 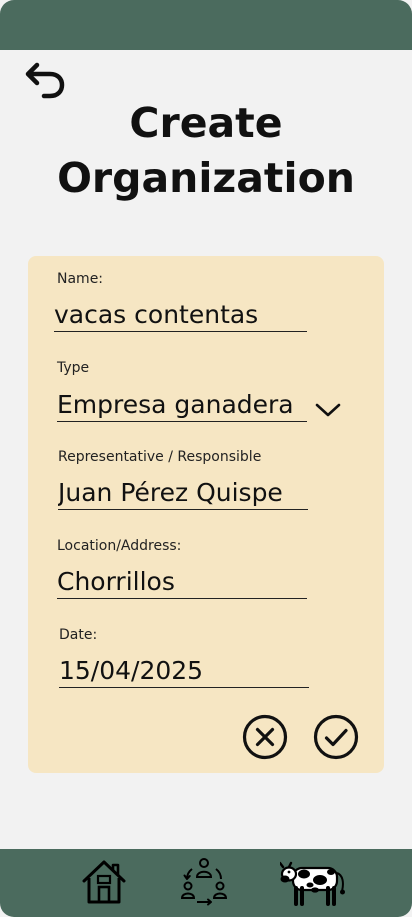 I want to click on name-label: Name:, so click(x=80, y=279).